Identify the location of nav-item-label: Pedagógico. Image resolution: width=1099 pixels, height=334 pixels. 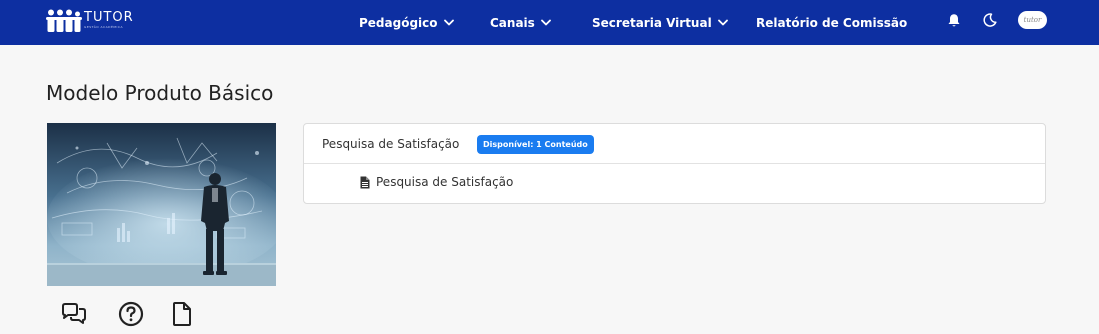
(398, 22).